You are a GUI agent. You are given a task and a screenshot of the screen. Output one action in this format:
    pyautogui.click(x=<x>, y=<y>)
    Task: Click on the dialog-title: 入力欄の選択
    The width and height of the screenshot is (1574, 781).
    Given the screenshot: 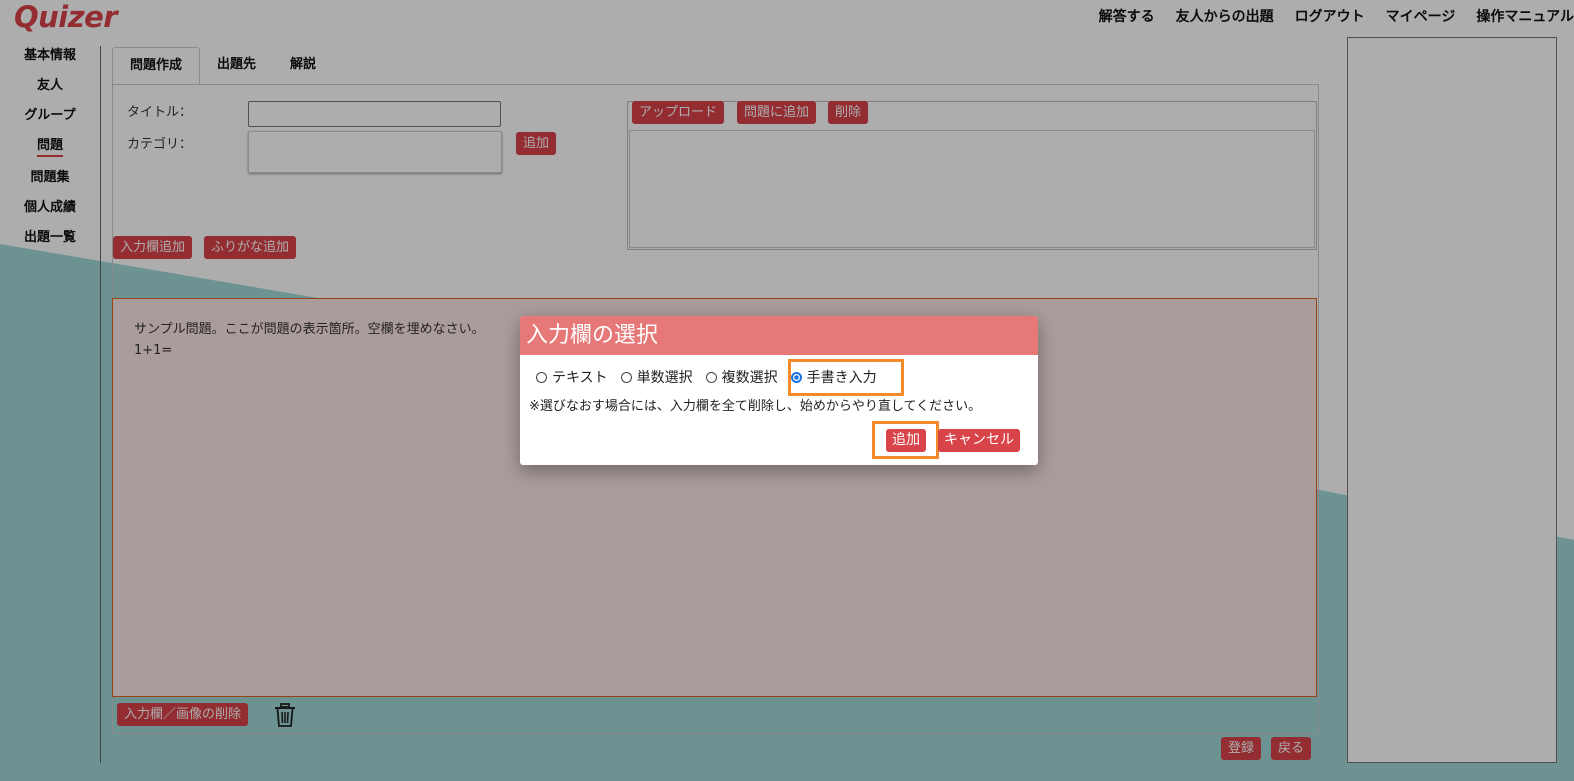 What is the action you would take?
    pyautogui.click(x=779, y=335)
    